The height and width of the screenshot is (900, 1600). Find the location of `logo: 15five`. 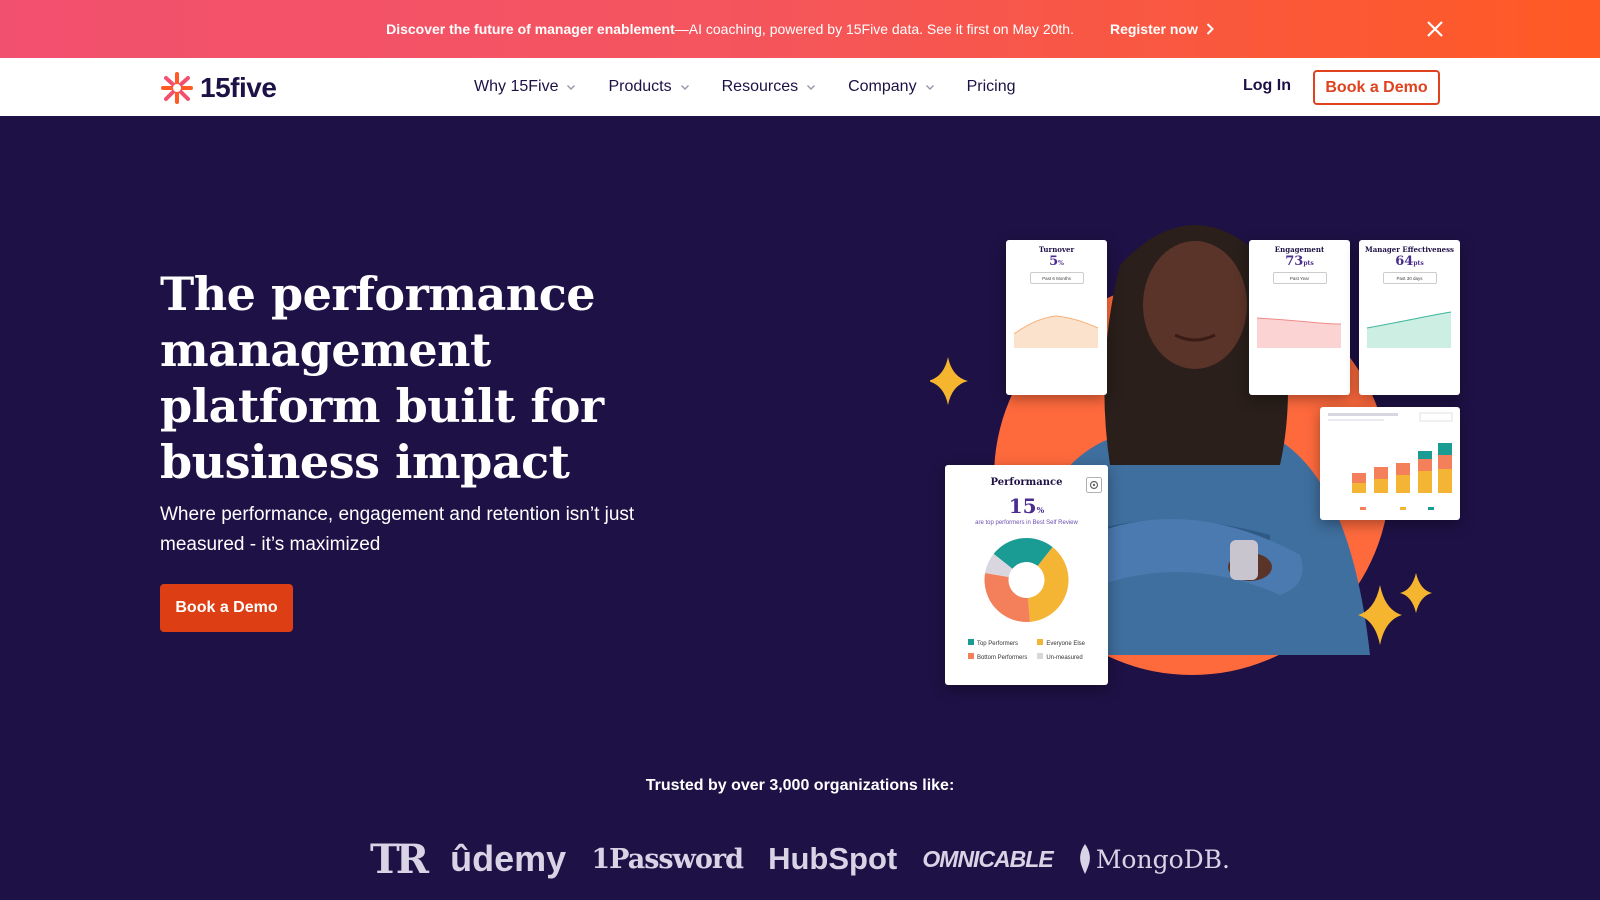

logo: 15five is located at coordinates (218, 88).